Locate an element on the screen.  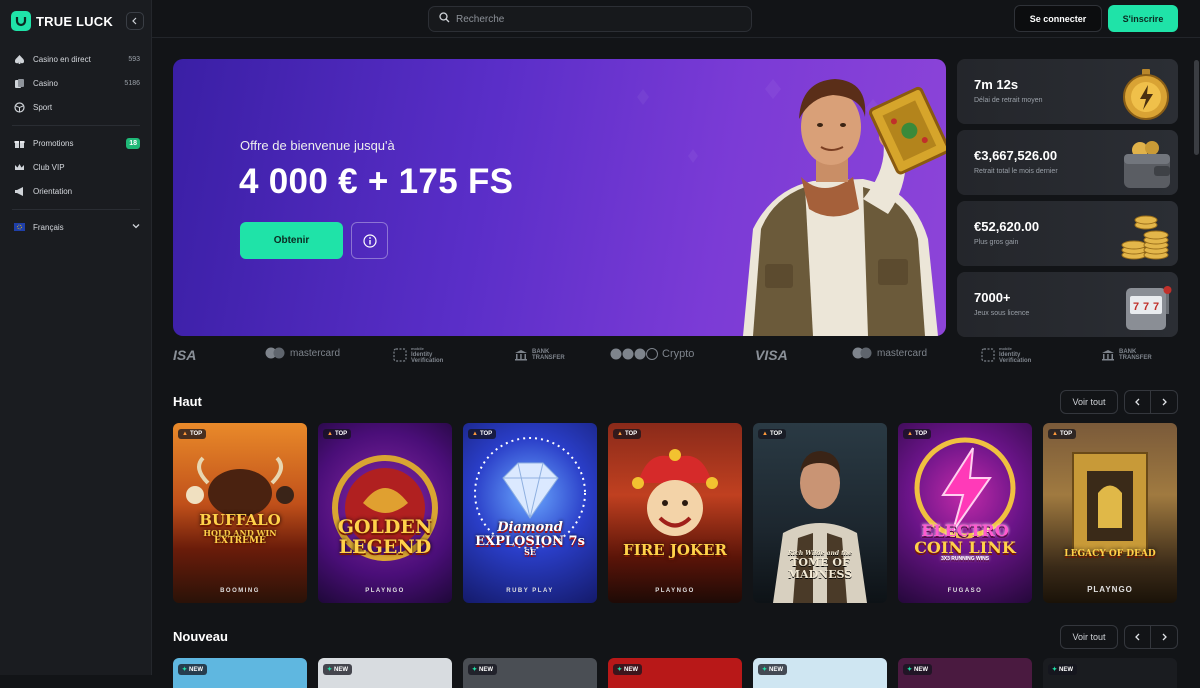
megaphone-icon is located at coordinates (19, 191).